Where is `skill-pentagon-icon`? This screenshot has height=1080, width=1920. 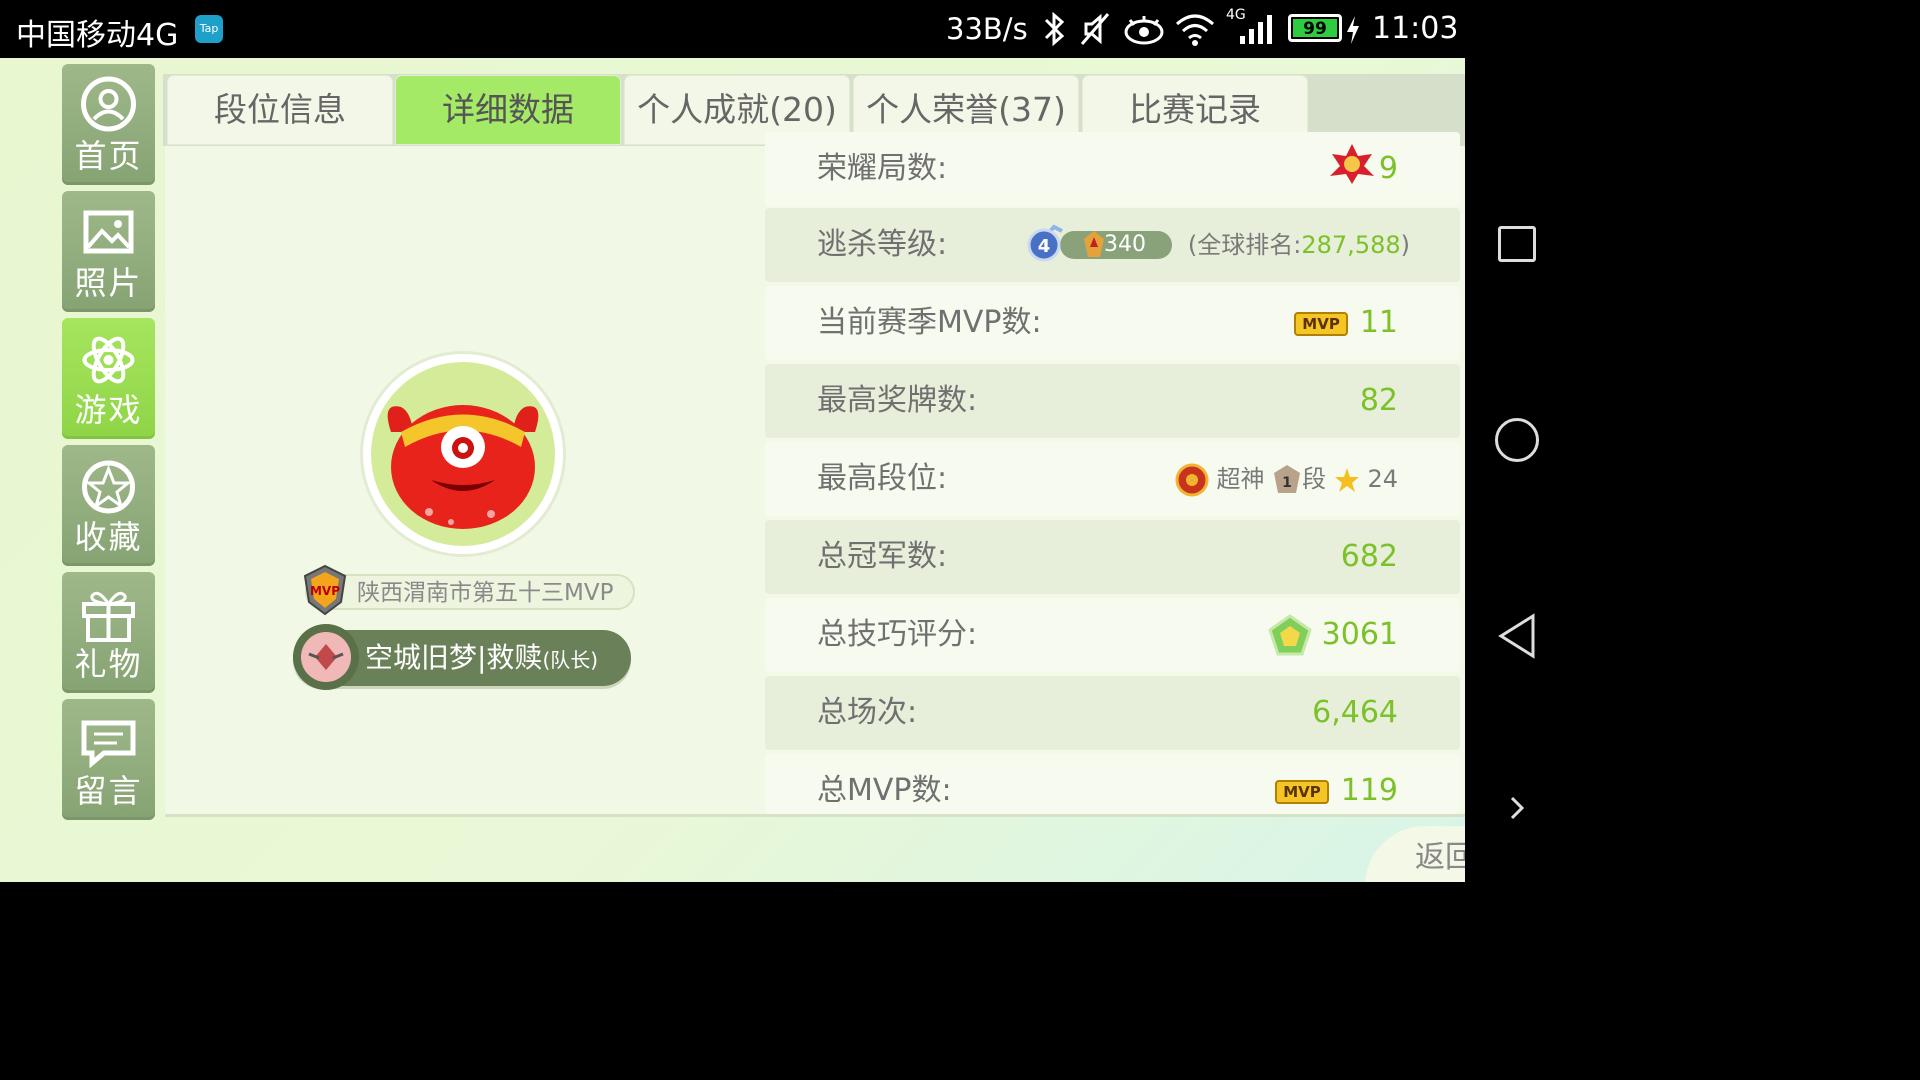 skill-pentagon-icon is located at coordinates (1289, 634).